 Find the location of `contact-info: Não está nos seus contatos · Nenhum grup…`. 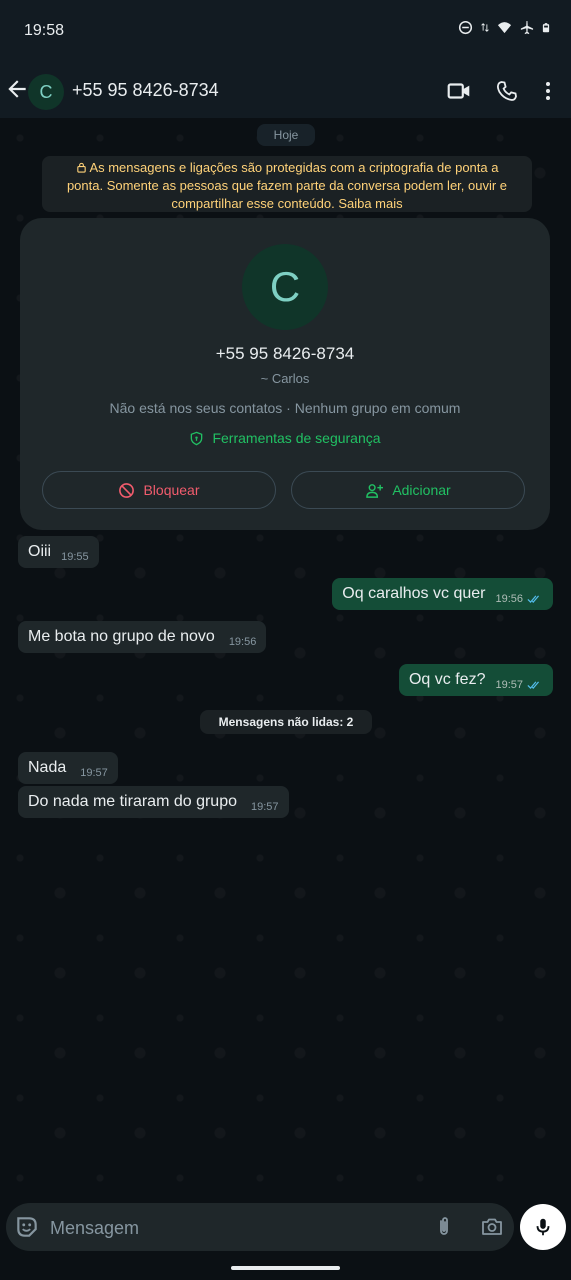

contact-info: Não está nos seus contatos · Nenhum grup… is located at coordinates (285, 408).